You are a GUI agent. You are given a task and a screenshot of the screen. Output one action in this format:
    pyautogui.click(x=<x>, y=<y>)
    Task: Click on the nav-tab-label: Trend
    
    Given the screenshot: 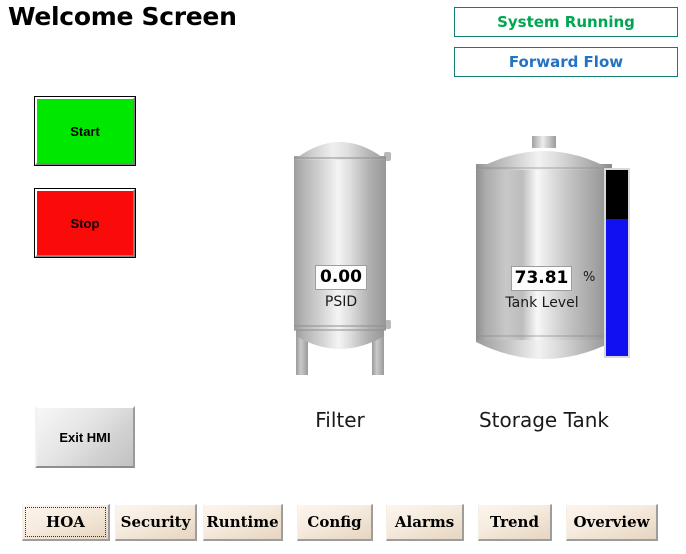 What is the action you would take?
    pyautogui.click(x=514, y=522)
    